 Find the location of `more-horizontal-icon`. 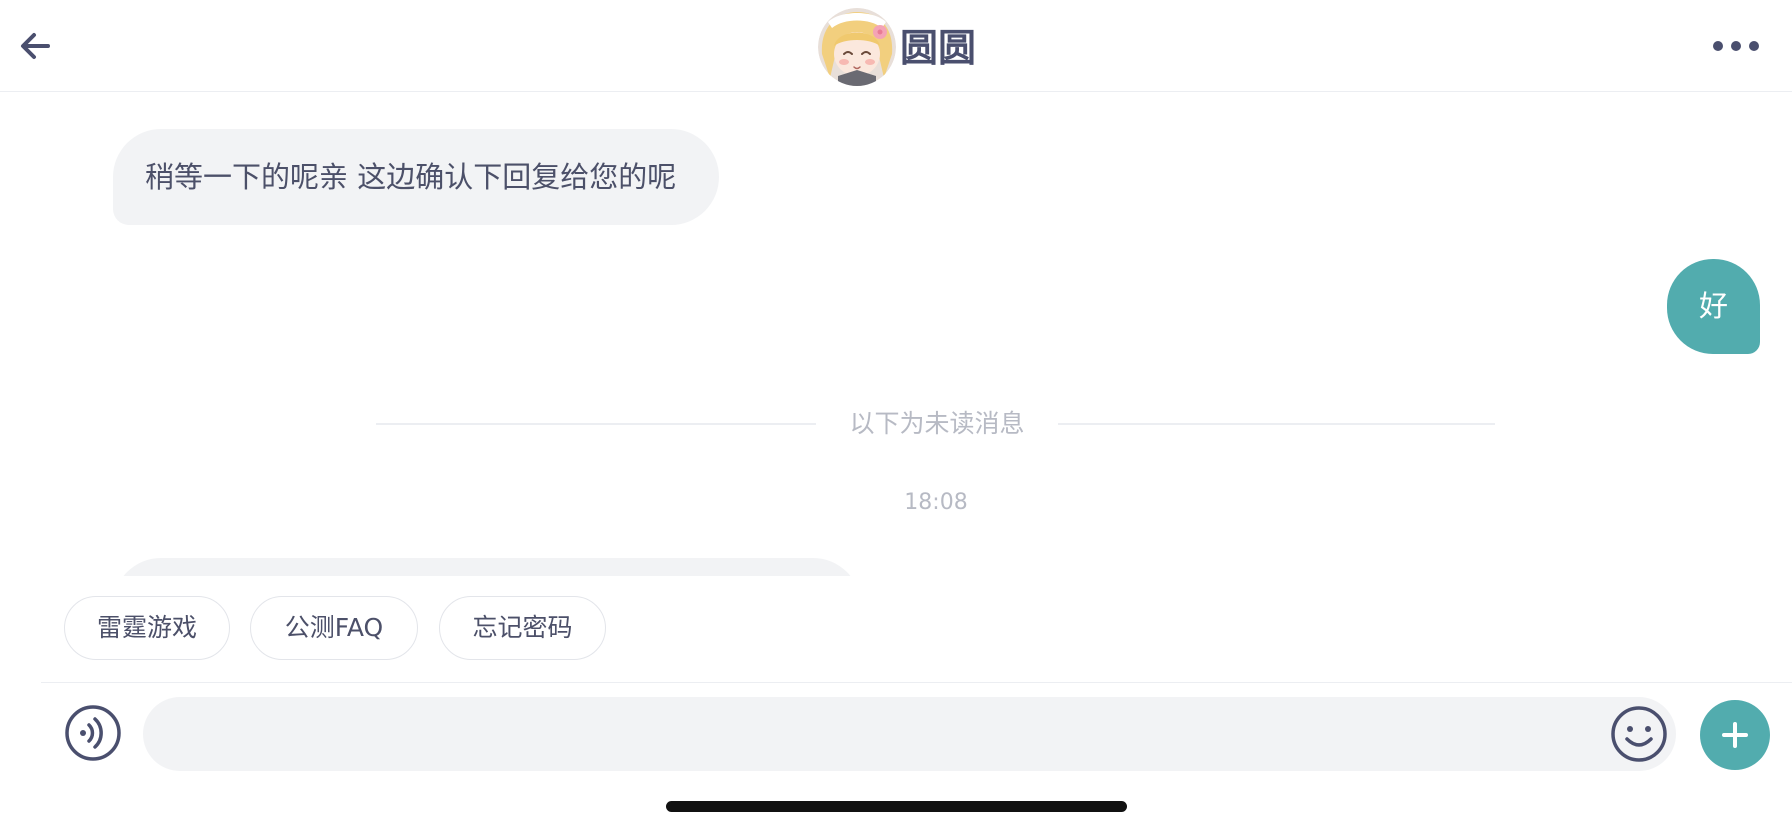

more-horizontal-icon is located at coordinates (1736, 46).